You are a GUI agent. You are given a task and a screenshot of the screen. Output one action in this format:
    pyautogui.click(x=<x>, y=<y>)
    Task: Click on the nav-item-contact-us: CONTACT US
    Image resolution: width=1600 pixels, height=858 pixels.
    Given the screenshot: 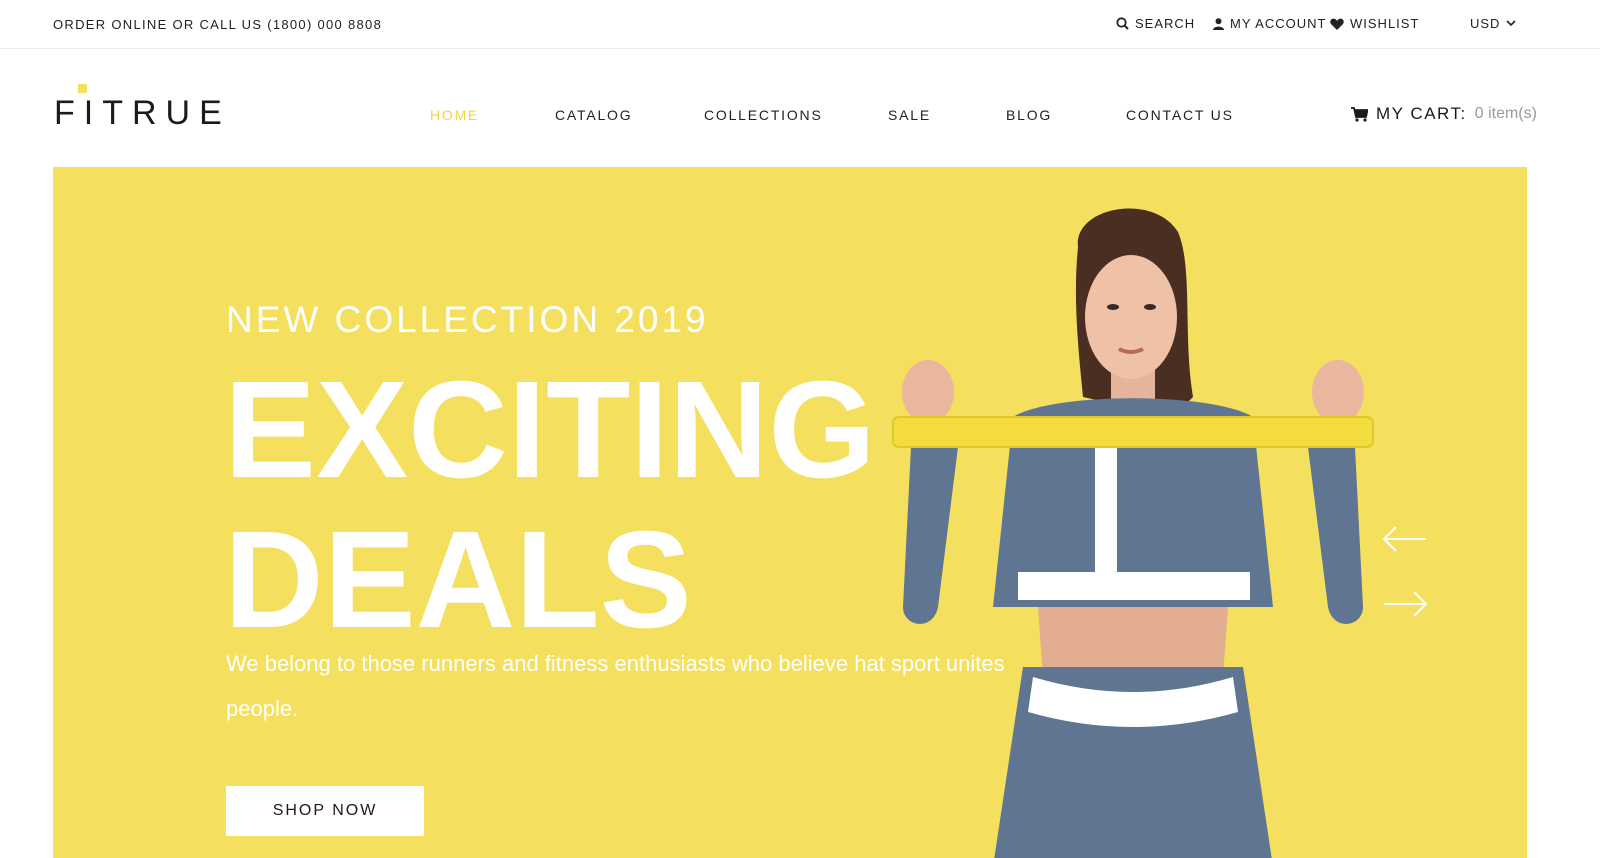 What is the action you would take?
    pyautogui.click(x=1180, y=115)
    